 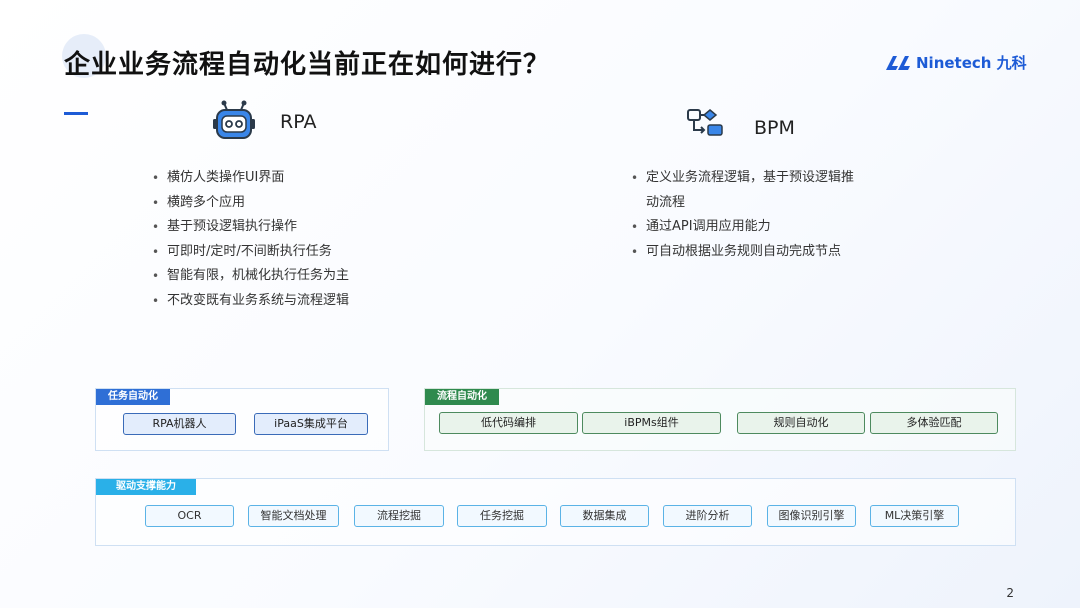 What do you see at coordinates (502, 516) in the screenshot?
I see `chip-task-mining: 任务挖掘` at bounding box center [502, 516].